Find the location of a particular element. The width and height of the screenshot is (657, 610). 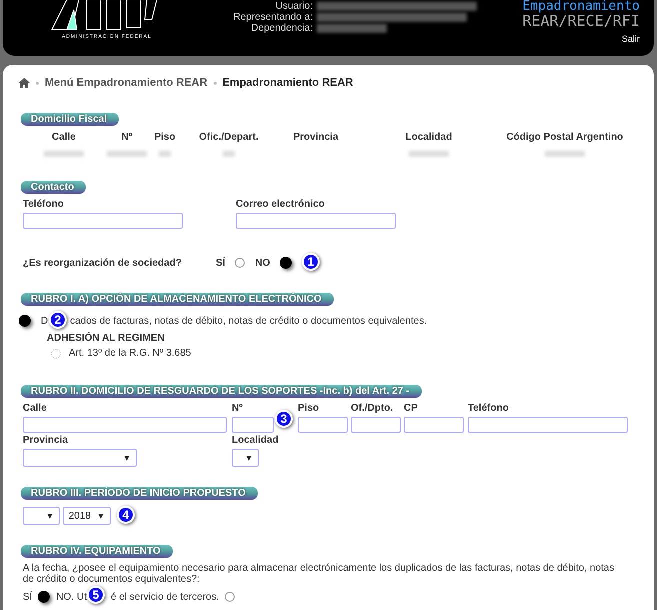

section-header: RUBRO I. A) OPCIÓN DE ALMACENAMIENTO ELECTRÓNICO is located at coordinates (177, 299).